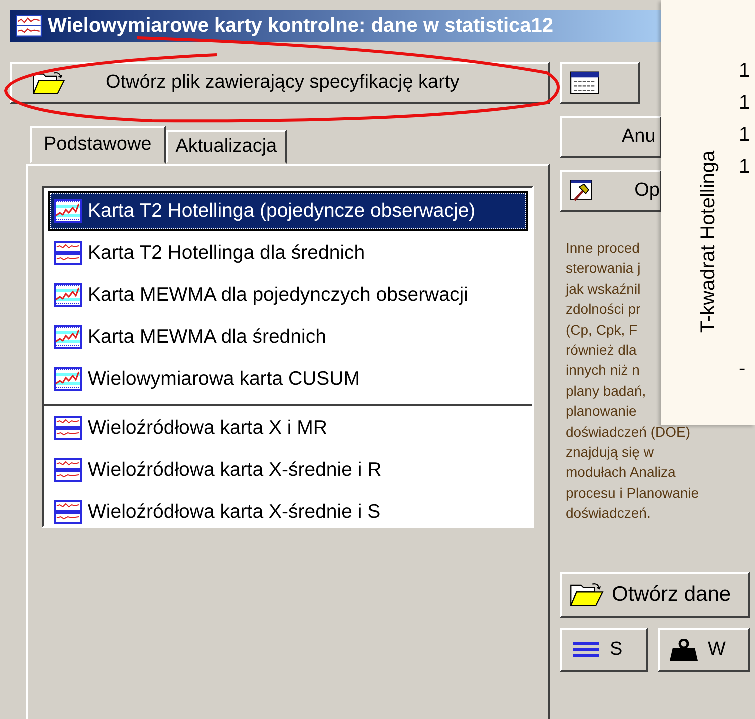  Describe the element at coordinates (288, 337) in the screenshot. I see `list-item: Karta MEWMA dla średnich` at that location.